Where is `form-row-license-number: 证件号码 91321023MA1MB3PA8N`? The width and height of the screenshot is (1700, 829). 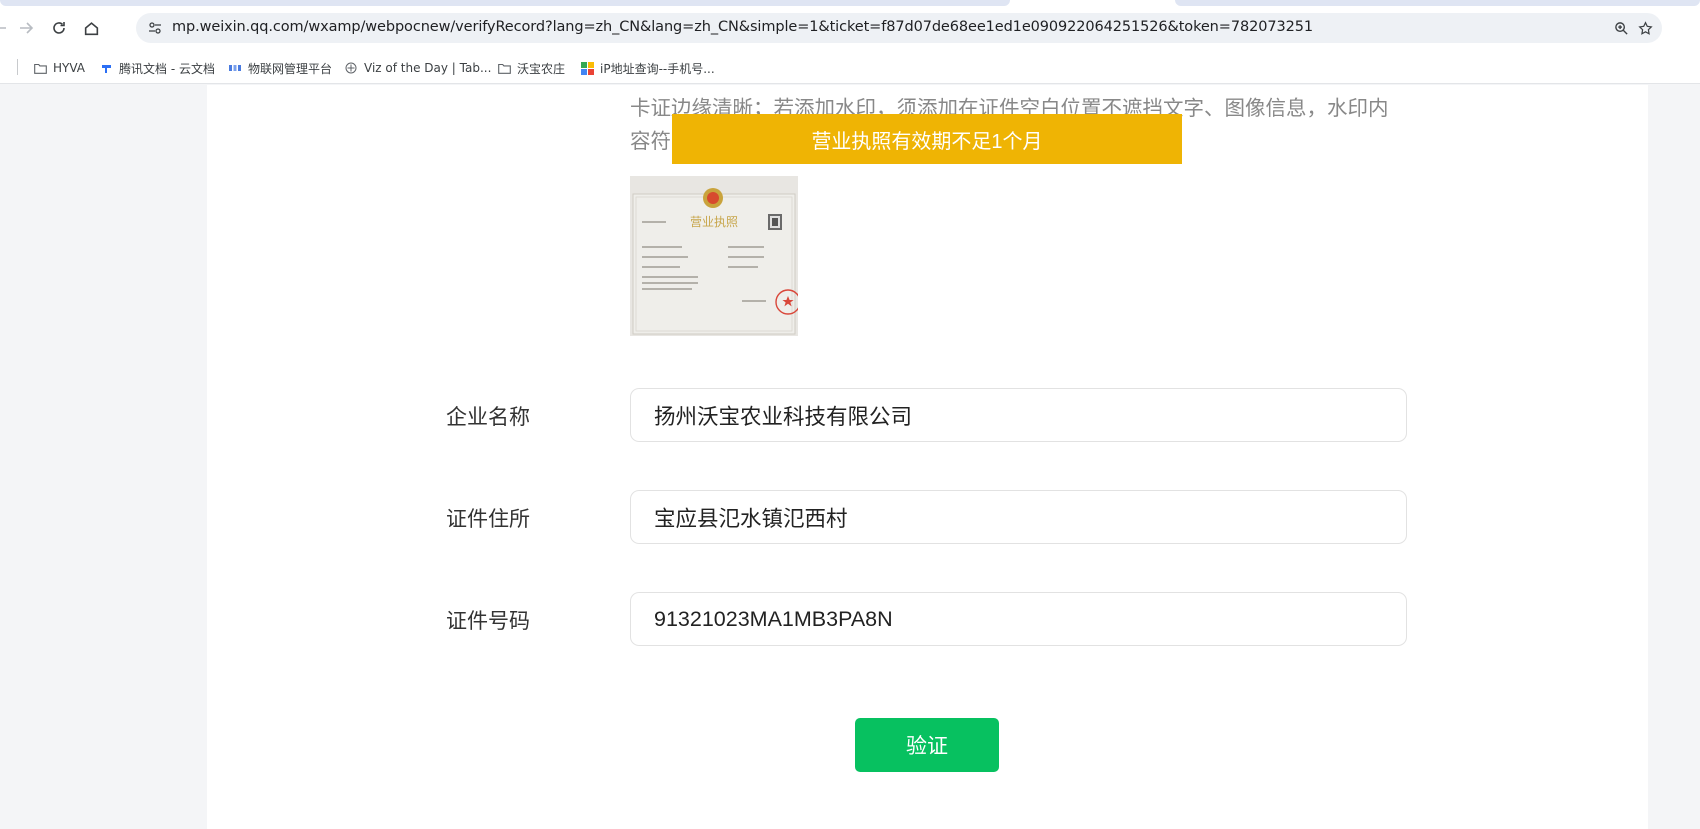 form-row-license-number: 证件号码 91321023MA1MB3PA8N is located at coordinates (926, 619).